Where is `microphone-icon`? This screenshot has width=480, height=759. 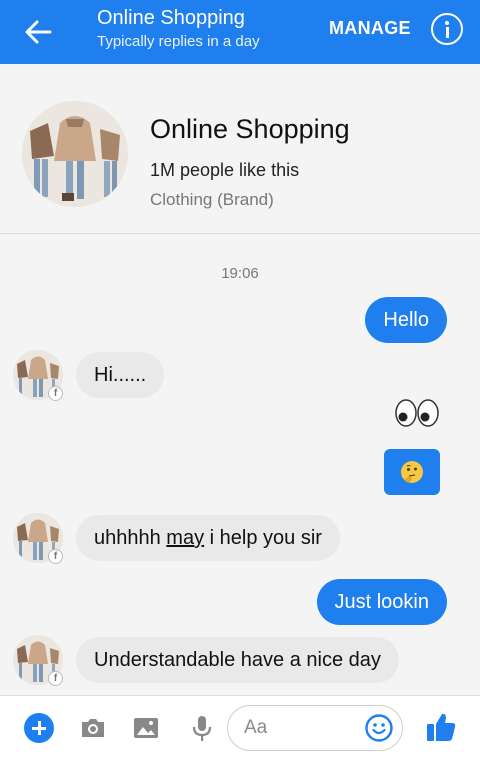
microphone-icon is located at coordinates (202, 728).